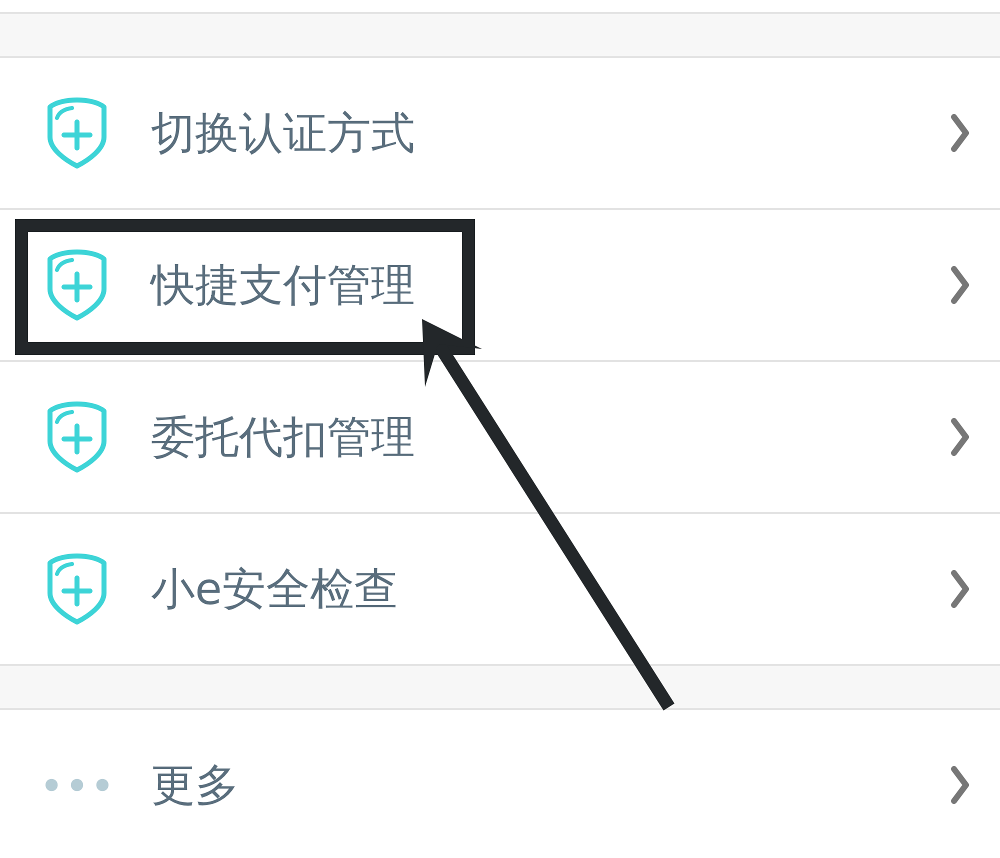 The image size is (1000, 858). What do you see at coordinates (77, 785) in the screenshot?
I see `more-icon` at bounding box center [77, 785].